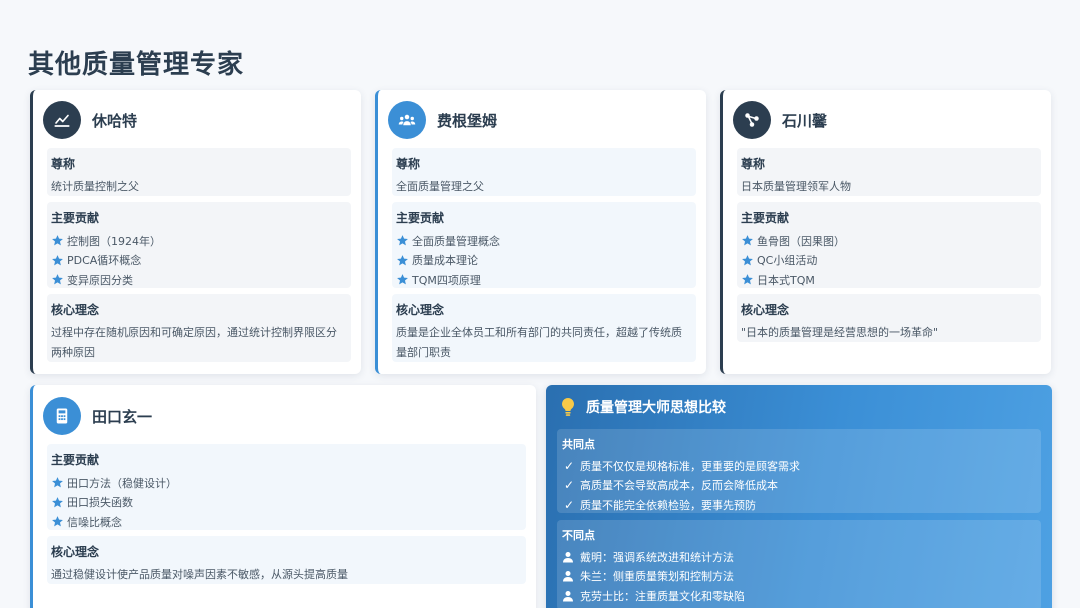 This screenshot has width=1080, height=608. I want to click on expert-name: 田口玄一, so click(122, 416).